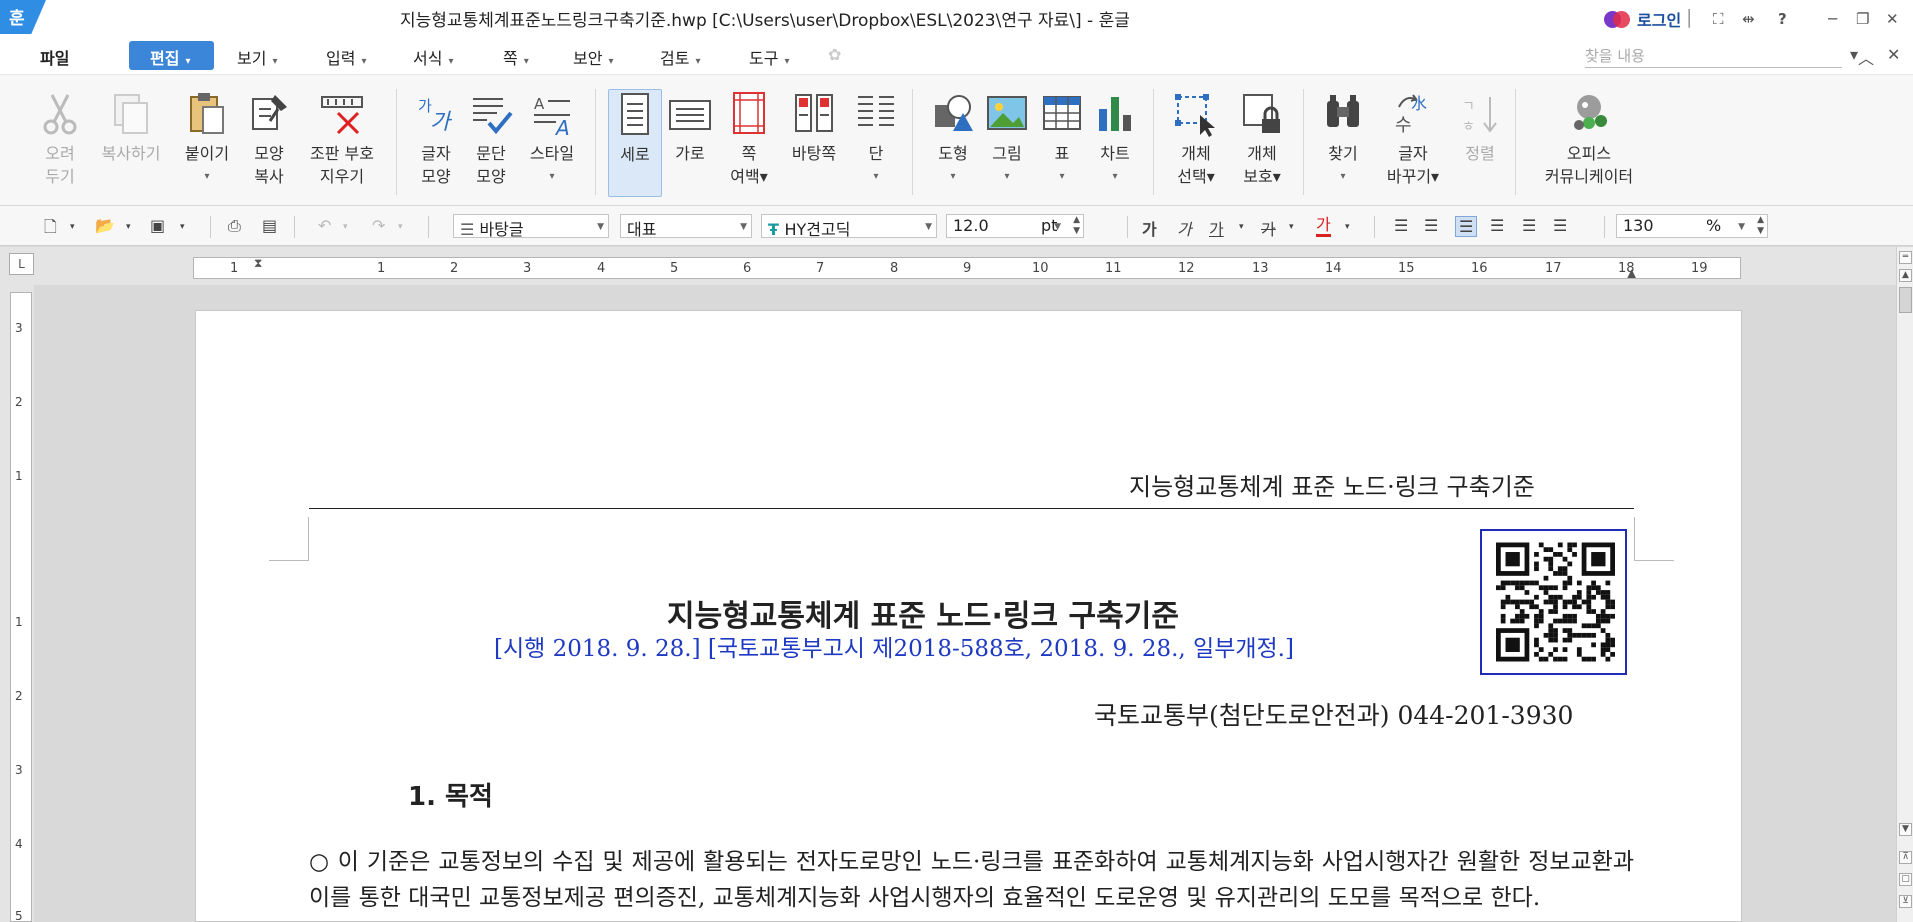  I want to click on zoom-stepper: ▲ ▼, so click(1760, 226).